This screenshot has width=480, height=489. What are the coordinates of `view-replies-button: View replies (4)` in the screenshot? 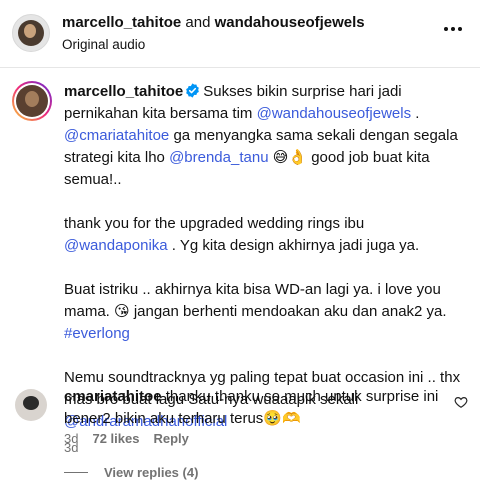 It's located at (131, 472).